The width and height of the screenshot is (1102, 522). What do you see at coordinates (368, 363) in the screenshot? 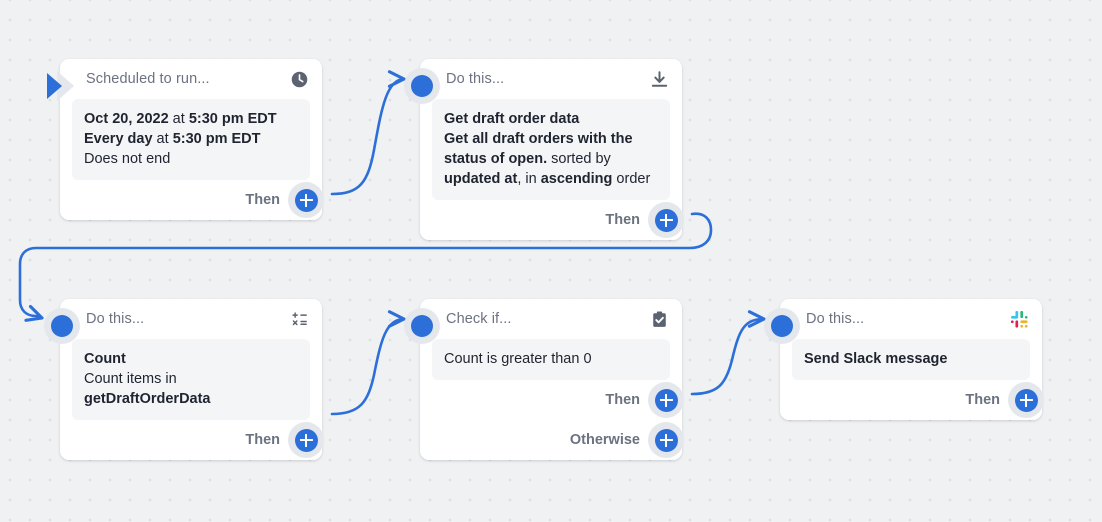
I see `connector-count-to-check` at bounding box center [368, 363].